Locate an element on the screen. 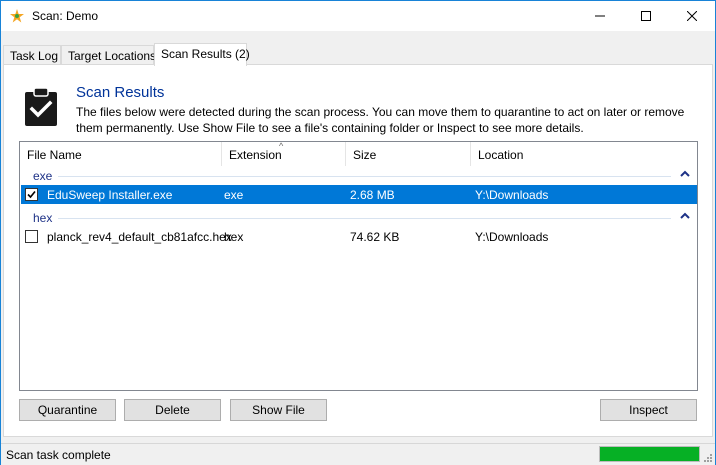 The image size is (716, 465). group-label: exe is located at coordinates (43, 176).